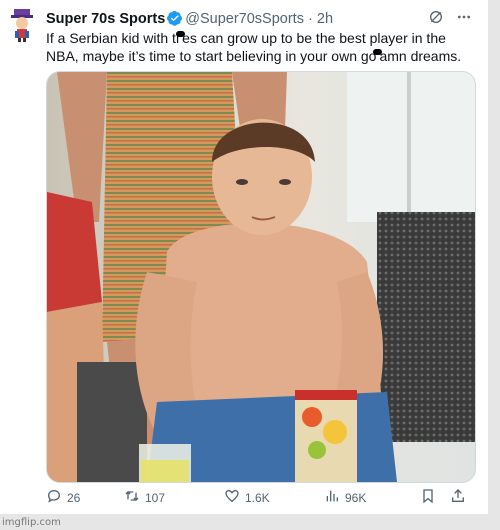 The height and width of the screenshot is (530, 500). I want to click on share-icon, so click(458, 497).